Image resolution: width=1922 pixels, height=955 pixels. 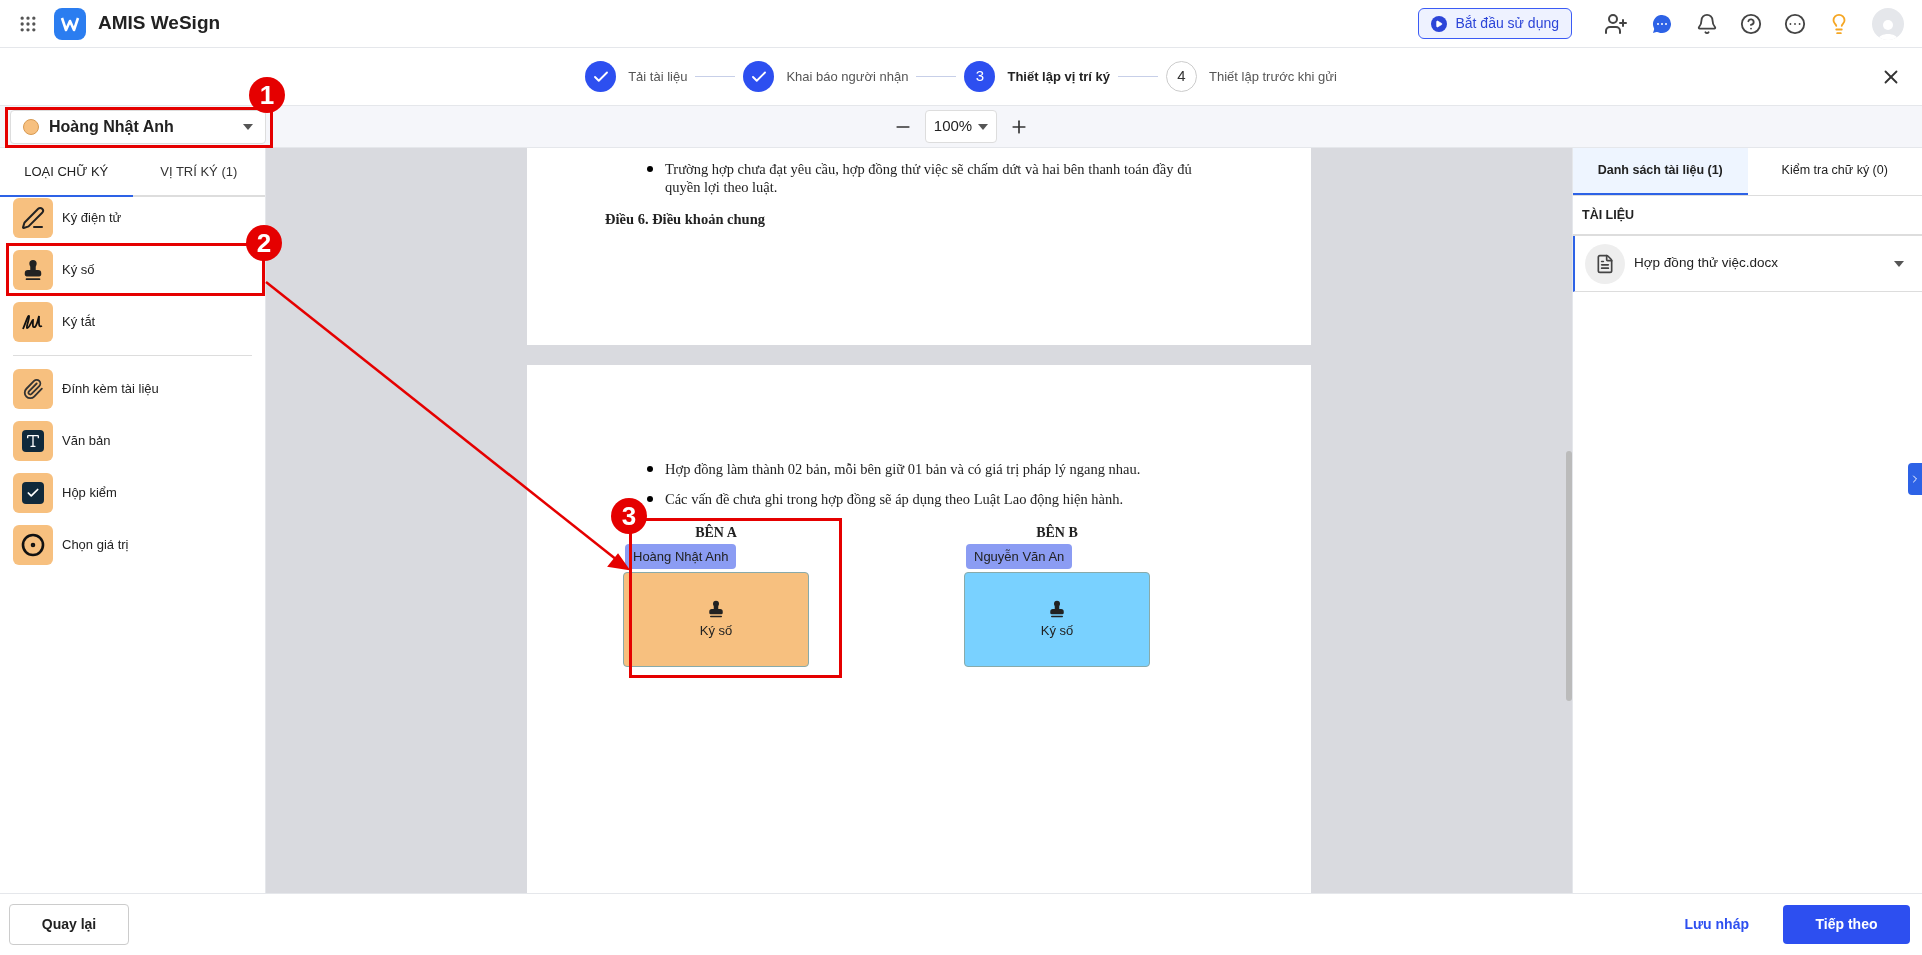 What do you see at coordinates (33, 322) in the screenshot?
I see `initials-icon` at bounding box center [33, 322].